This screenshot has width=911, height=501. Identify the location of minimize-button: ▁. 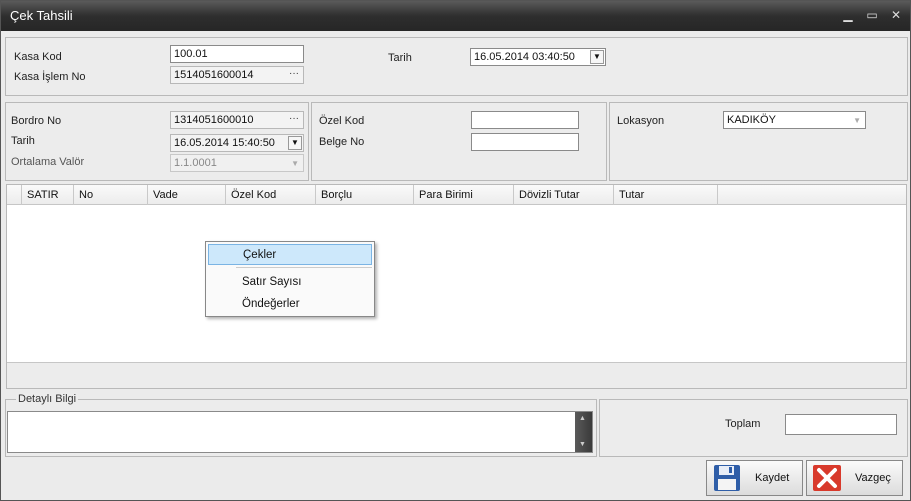
(848, 15).